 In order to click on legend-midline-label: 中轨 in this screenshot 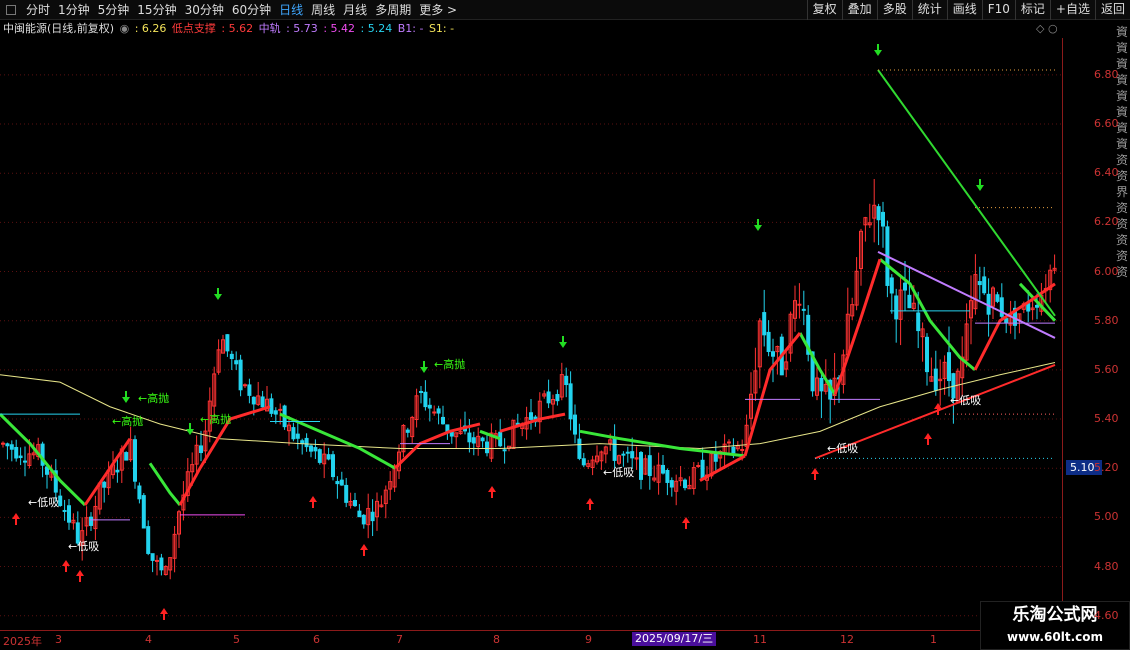, I will do `click(269, 28)`.